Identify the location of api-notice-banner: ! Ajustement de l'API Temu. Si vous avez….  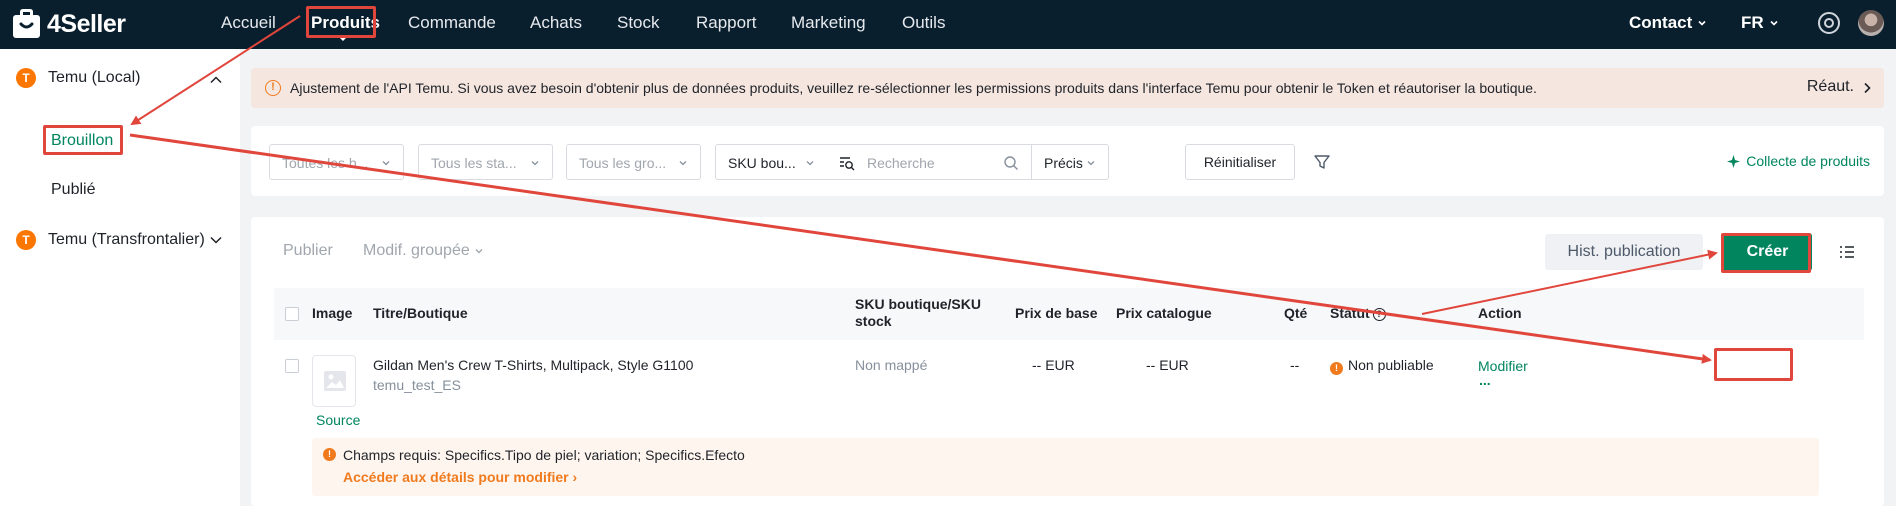
(1067, 88).